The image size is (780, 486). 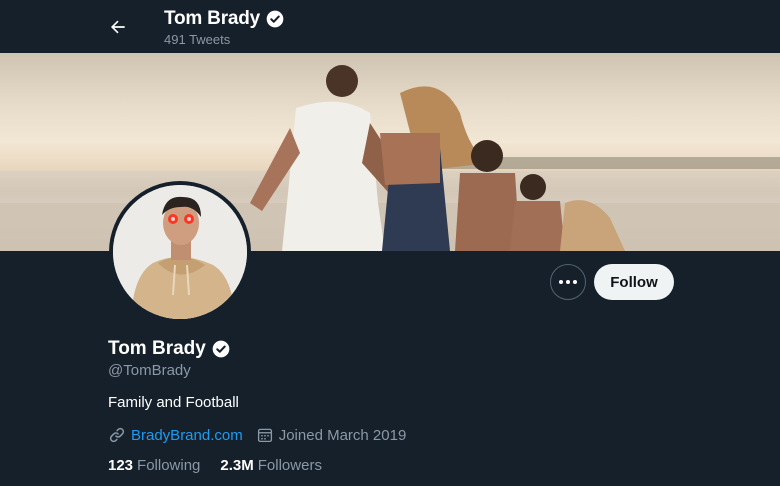 What do you see at coordinates (237, 465) in the screenshot?
I see `followers-count: 2.3M` at bounding box center [237, 465].